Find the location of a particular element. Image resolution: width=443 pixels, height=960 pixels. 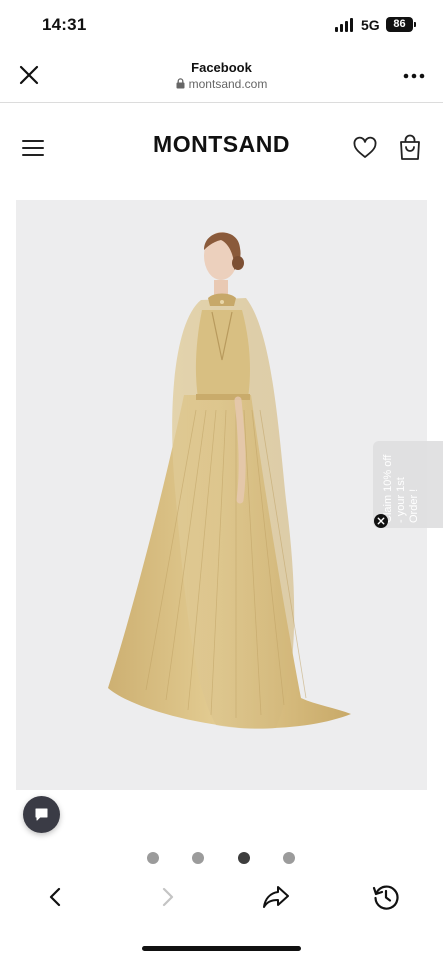

more-options-button is located at coordinates (414, 76).